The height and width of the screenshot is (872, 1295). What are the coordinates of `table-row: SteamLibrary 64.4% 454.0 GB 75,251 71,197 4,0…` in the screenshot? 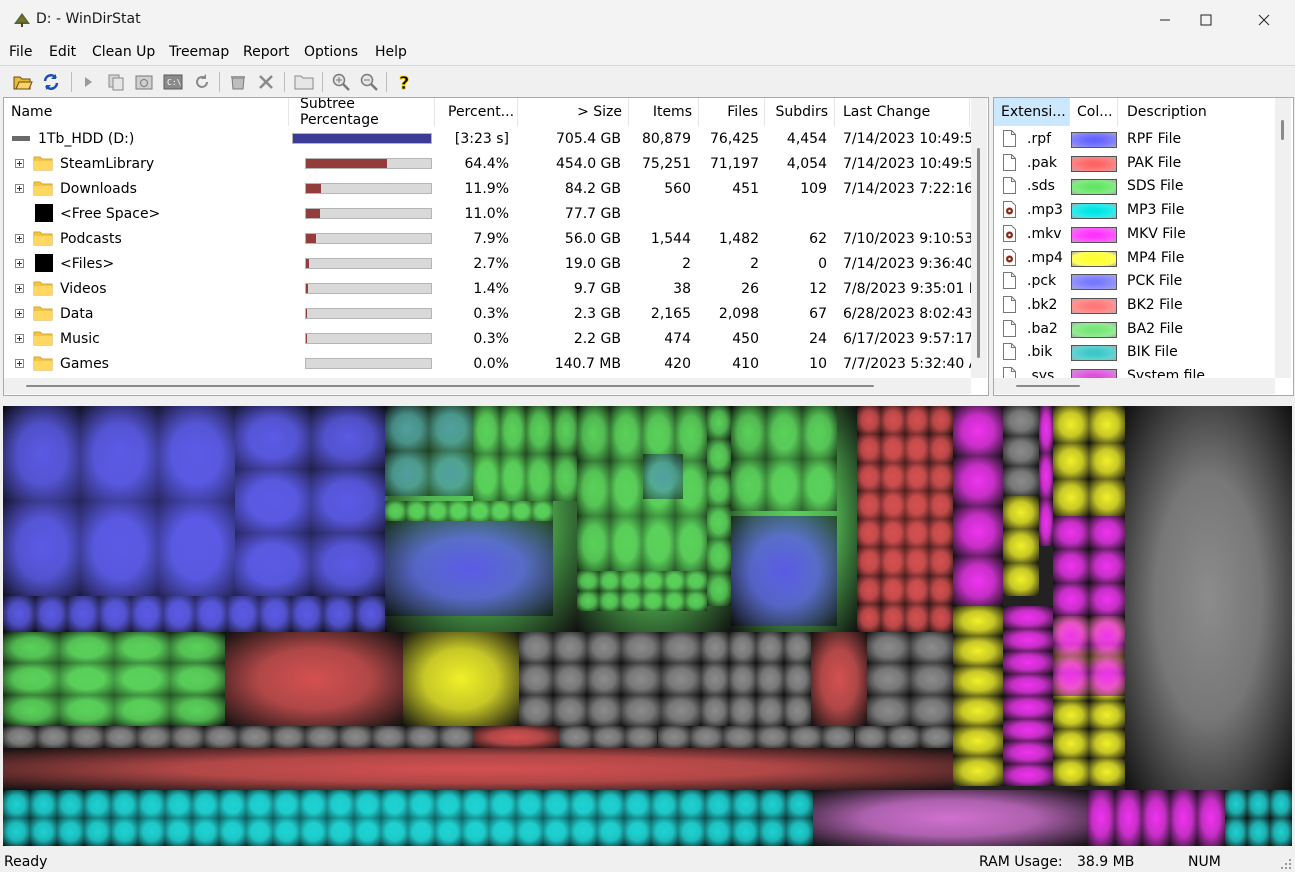 It's located at (487, 164).